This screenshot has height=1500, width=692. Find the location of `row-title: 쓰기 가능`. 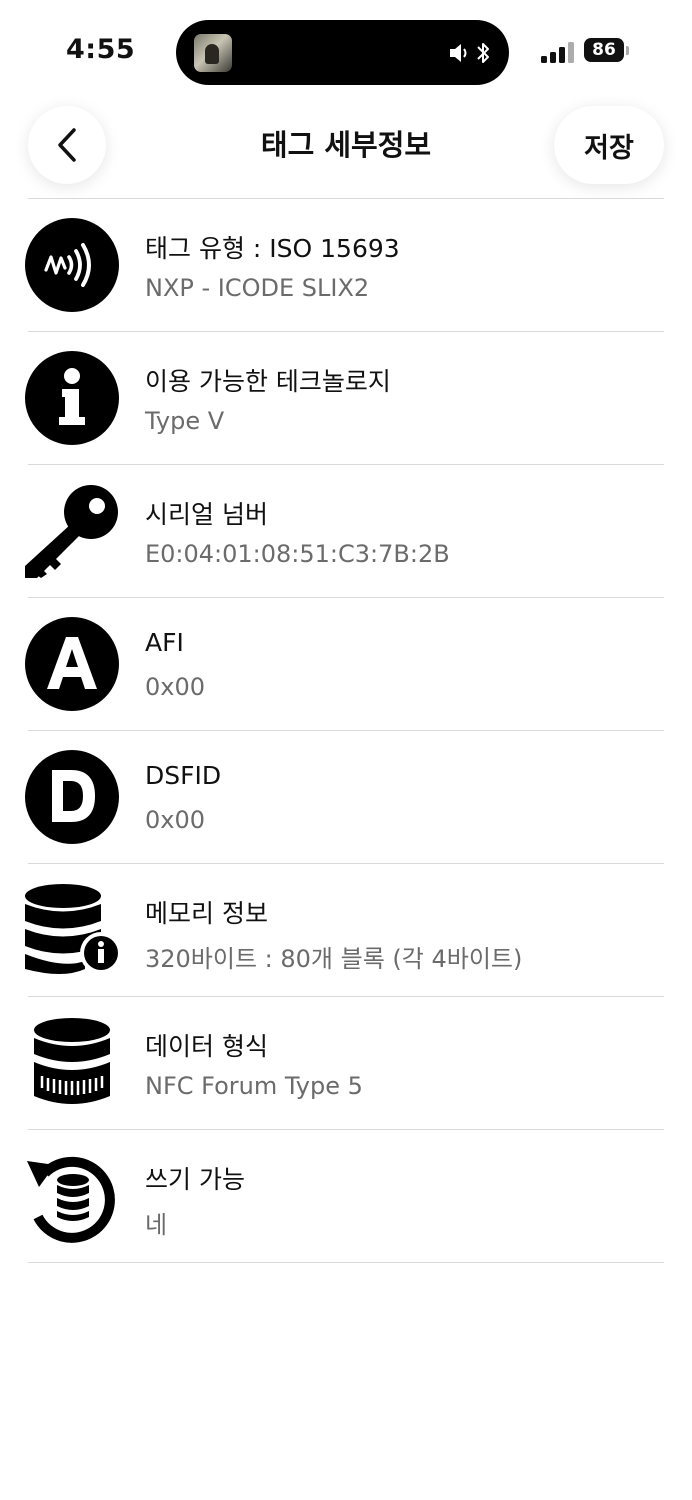

row-title: 쓰기 가능 is located at coordinates (195, 1179).